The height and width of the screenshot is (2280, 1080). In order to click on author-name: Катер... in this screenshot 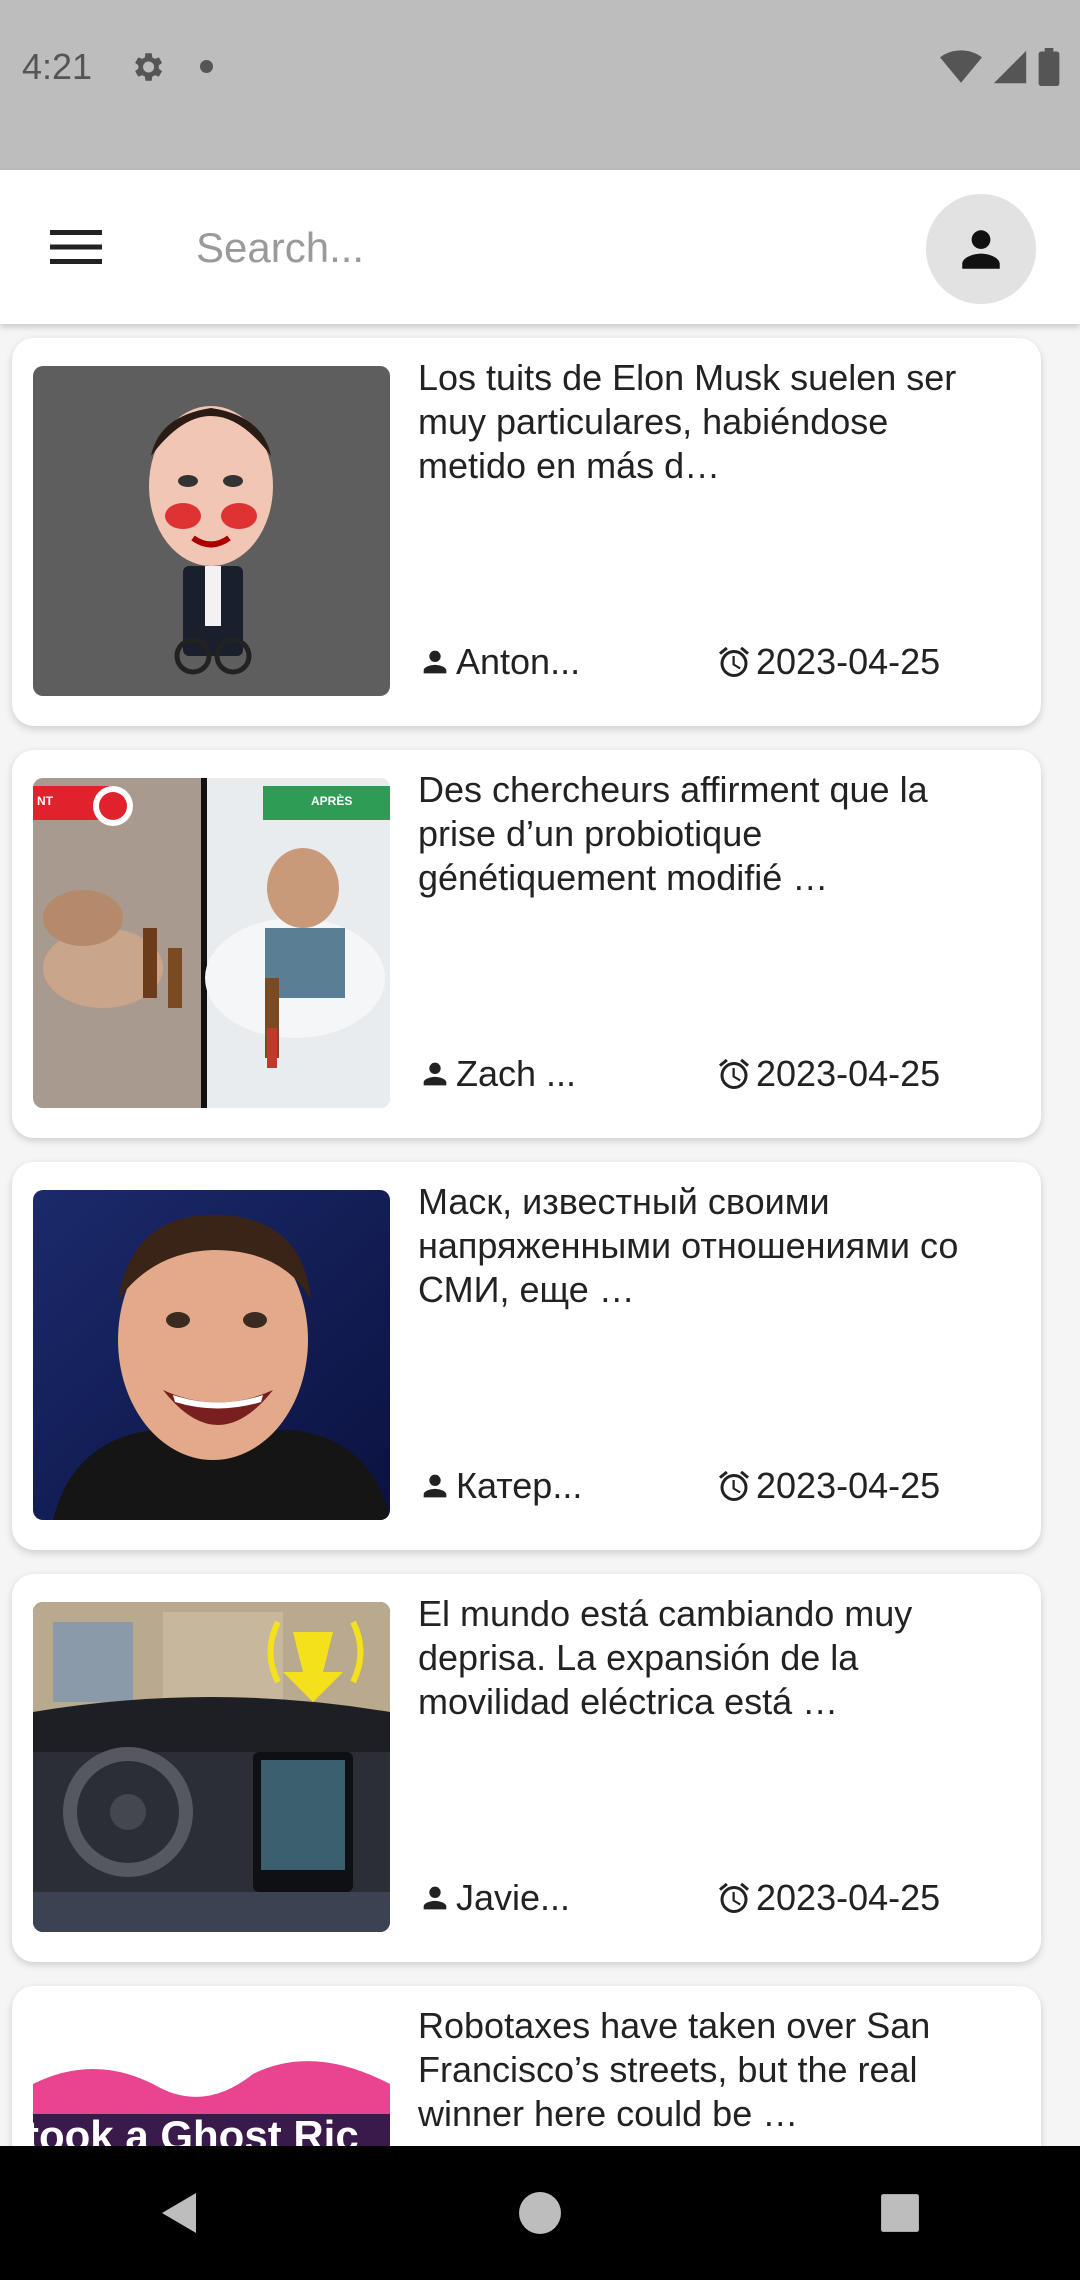, I will do `click(519, 1485)`.